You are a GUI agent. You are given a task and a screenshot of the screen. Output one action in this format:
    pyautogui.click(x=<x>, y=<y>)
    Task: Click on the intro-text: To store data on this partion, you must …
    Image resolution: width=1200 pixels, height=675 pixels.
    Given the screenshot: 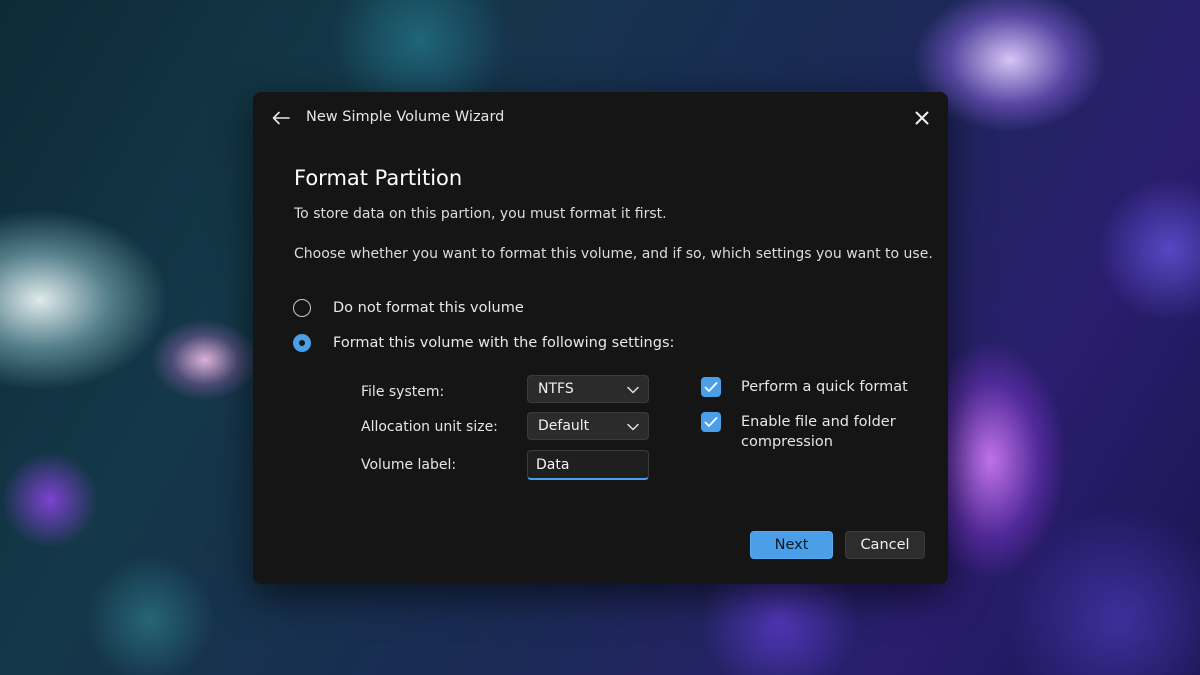 What is the action you would take?
    pyautogui.click(x=480, y=214)
    